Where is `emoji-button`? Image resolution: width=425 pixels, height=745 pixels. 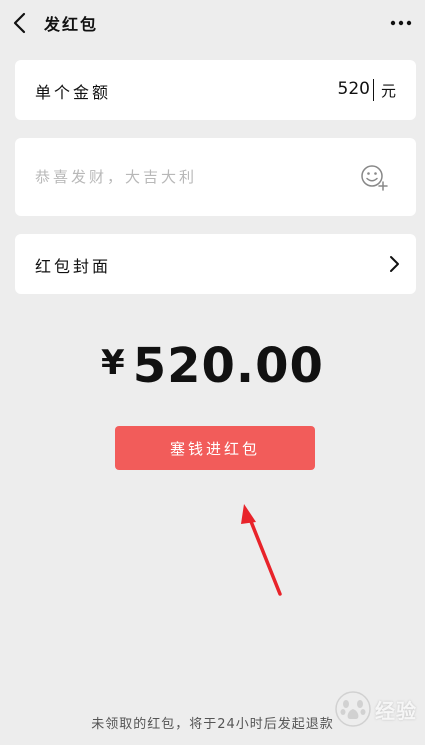 emoji-button is located at coordinates (374, 177).